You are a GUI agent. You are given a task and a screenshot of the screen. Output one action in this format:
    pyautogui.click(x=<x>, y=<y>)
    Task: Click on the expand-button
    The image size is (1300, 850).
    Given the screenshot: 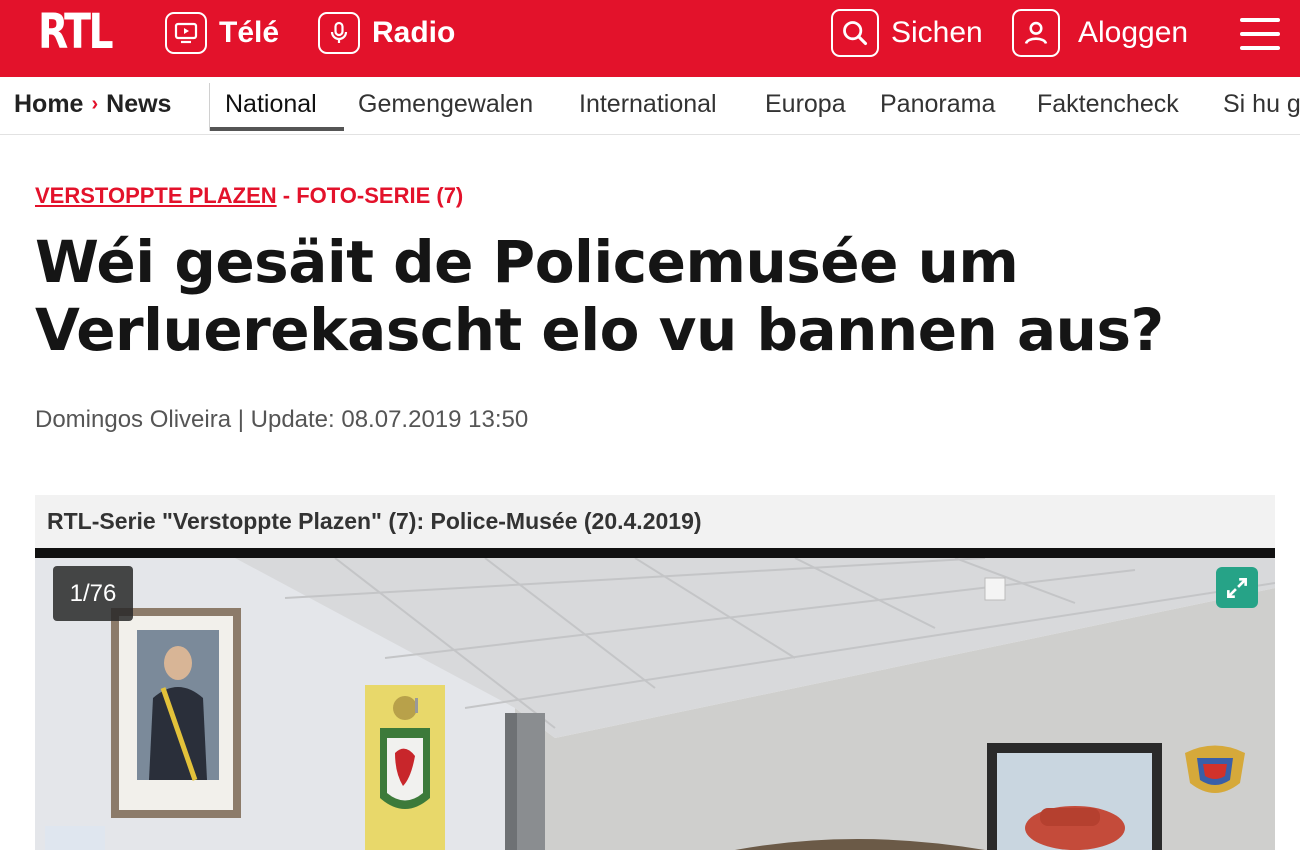 What is the action you would take?
    pyautogui.click(x=1237, y=587)
    